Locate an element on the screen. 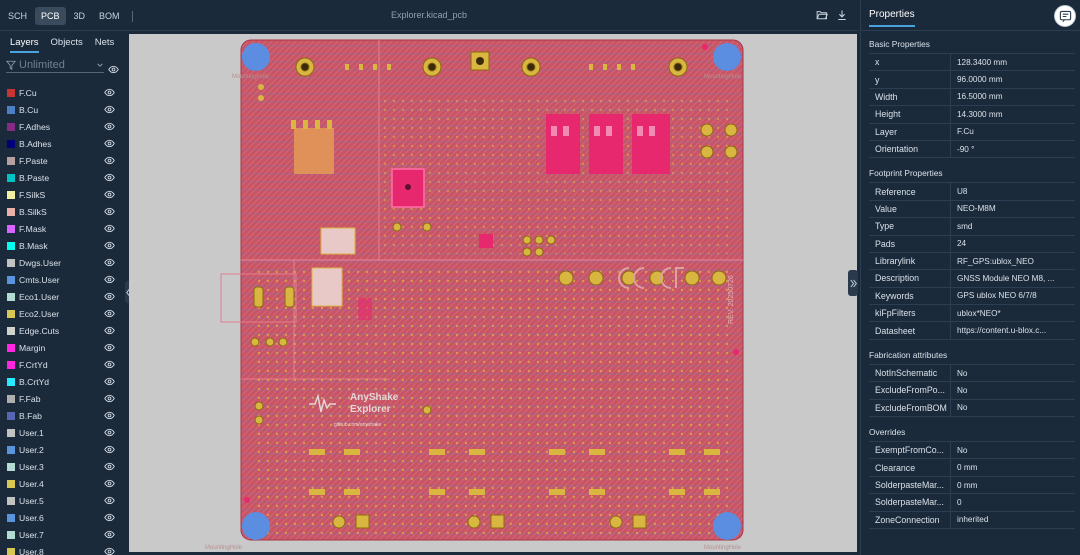 The image size is (1080, 555). layer-name: Eco1.User is located at coordinates (39, 296).